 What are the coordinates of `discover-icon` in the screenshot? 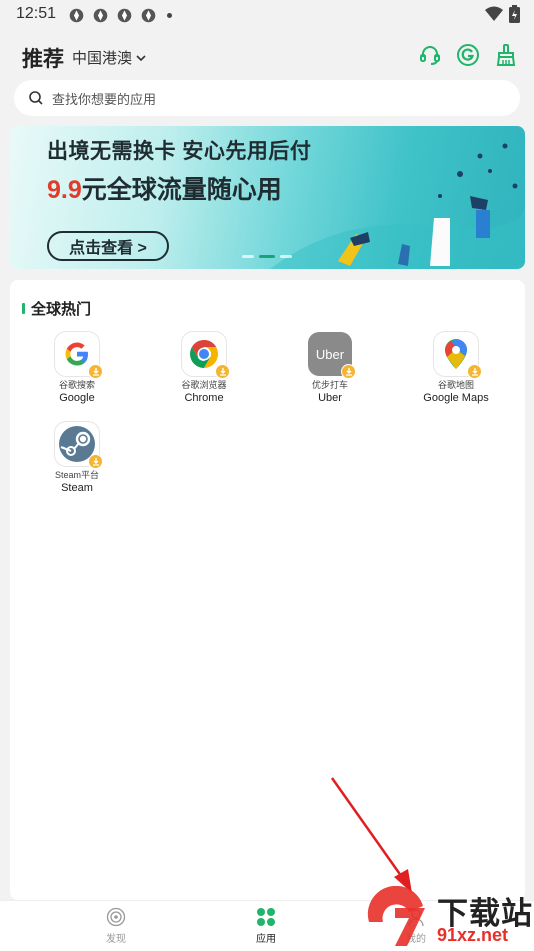 It's located at (116, 917).